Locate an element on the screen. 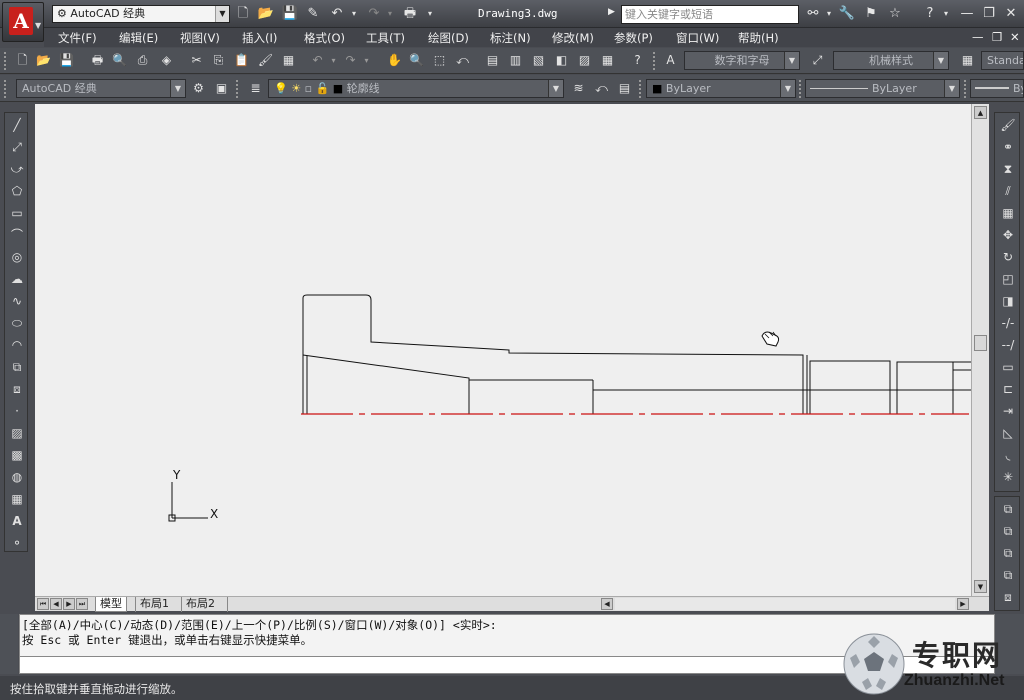  menu-dimension: 标注(N) is located at coordinates (510, 38).